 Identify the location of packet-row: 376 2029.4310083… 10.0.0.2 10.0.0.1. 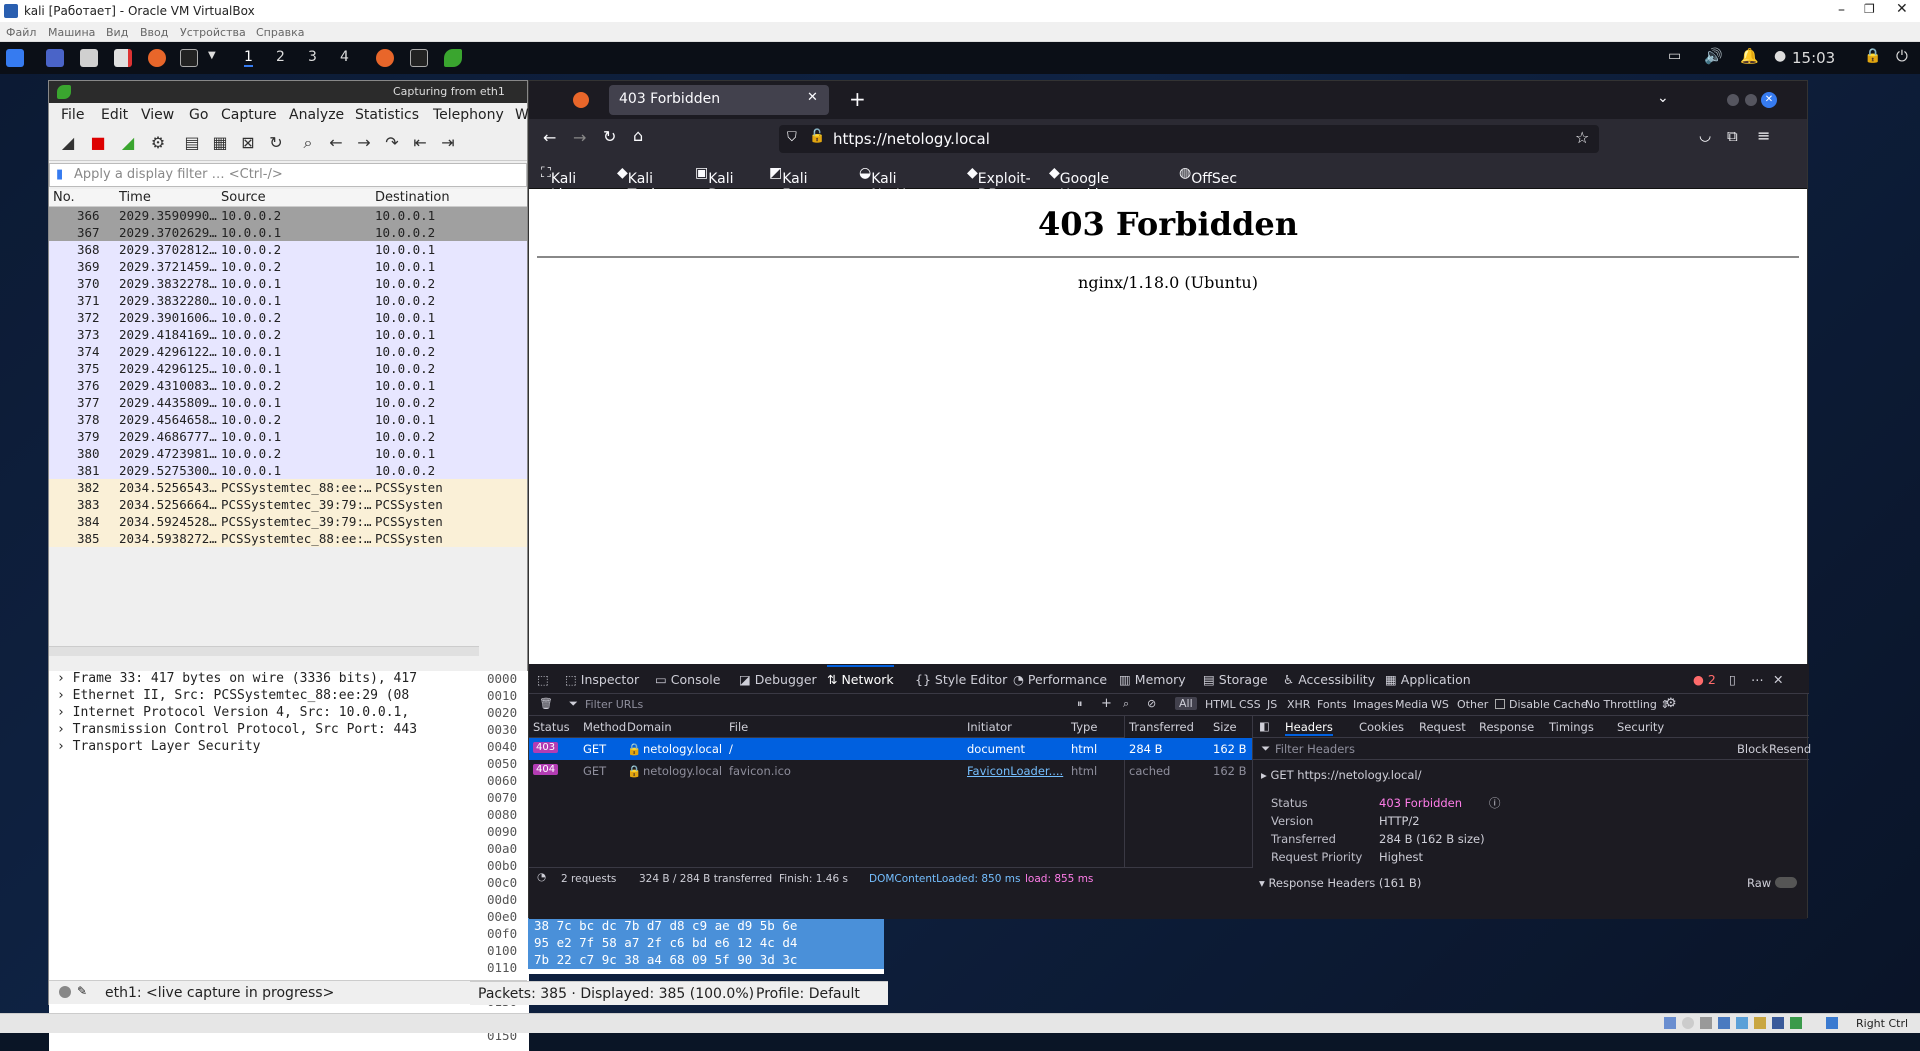
(288, 385).